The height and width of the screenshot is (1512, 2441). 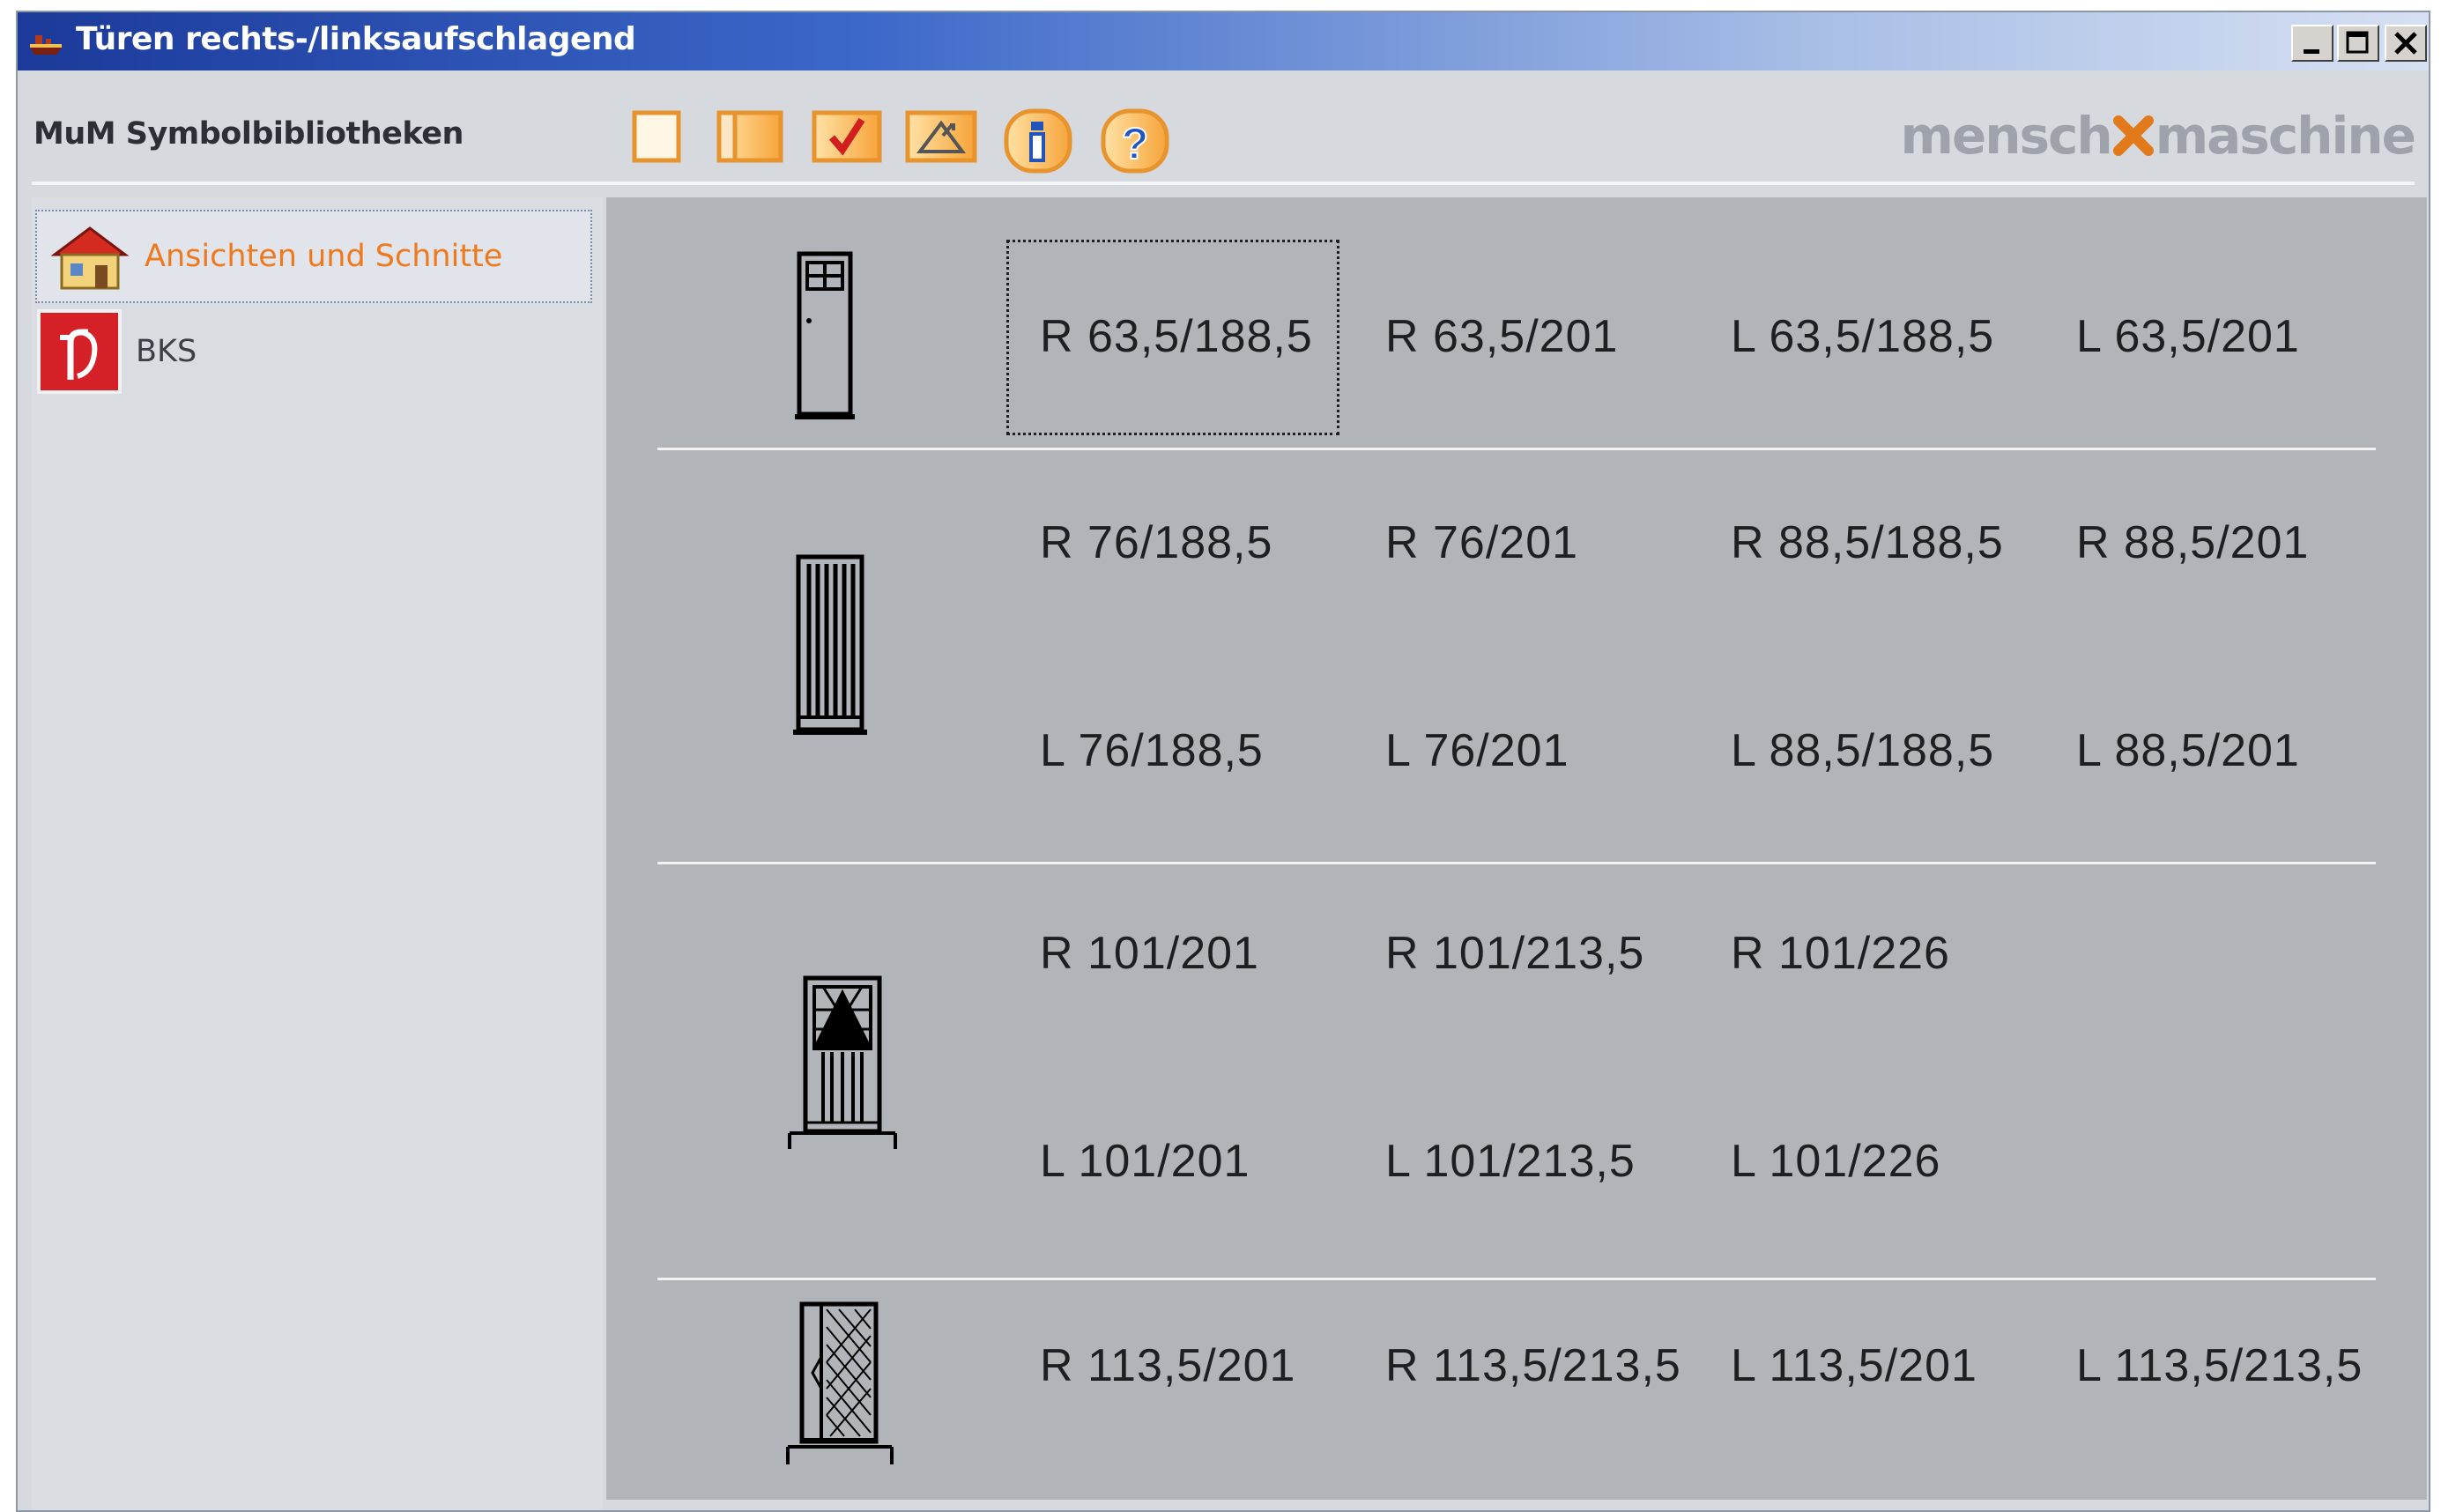 I want to click on symbol-l-101-213-5: L 101/213,5, so click(x=1510, y=1161).